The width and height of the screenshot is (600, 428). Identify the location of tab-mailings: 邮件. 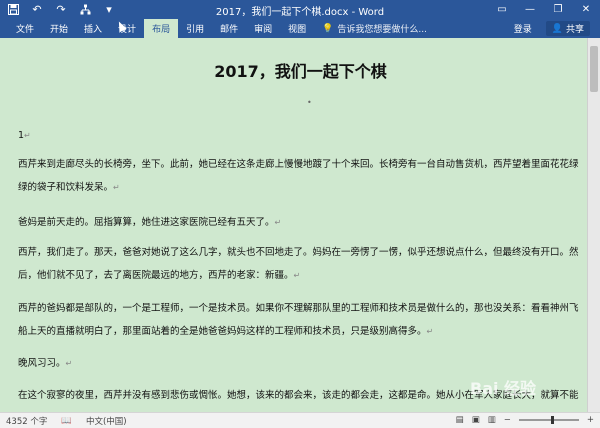
(229, 28).